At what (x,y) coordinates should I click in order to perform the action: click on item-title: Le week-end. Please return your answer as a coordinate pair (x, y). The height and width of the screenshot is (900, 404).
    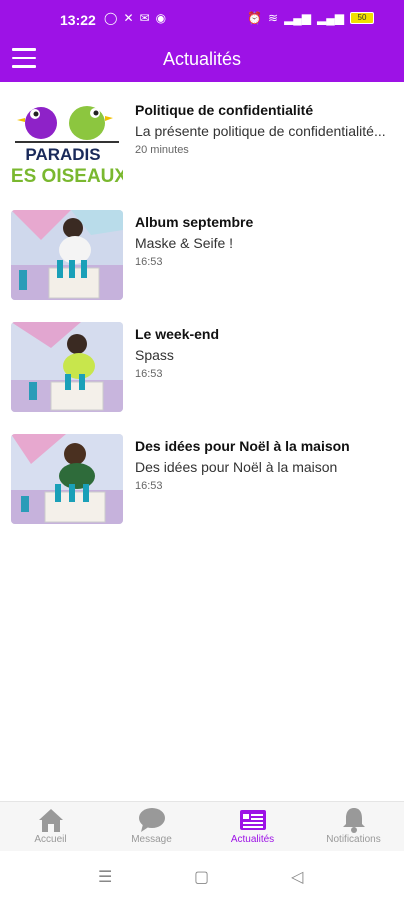
    Looking at the image, I should click on (177, 334).